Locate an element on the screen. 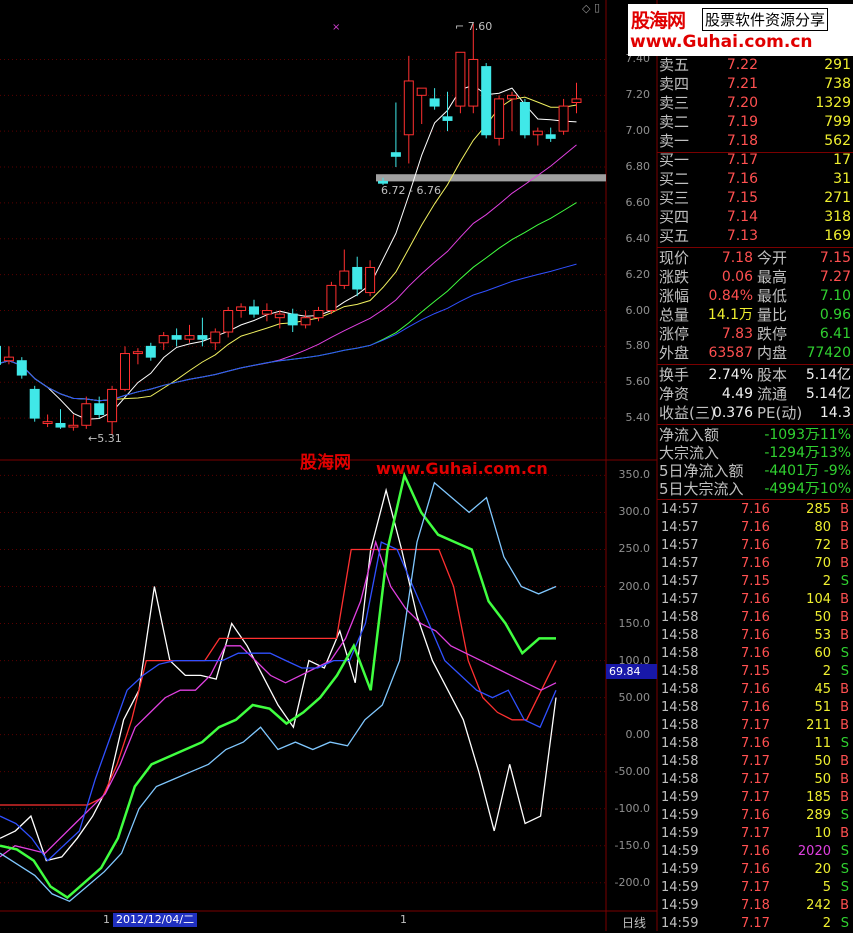 This screenshot has width=853, height=933. flow-label: 5日大宗流入 is located at coordinates (701, 489).